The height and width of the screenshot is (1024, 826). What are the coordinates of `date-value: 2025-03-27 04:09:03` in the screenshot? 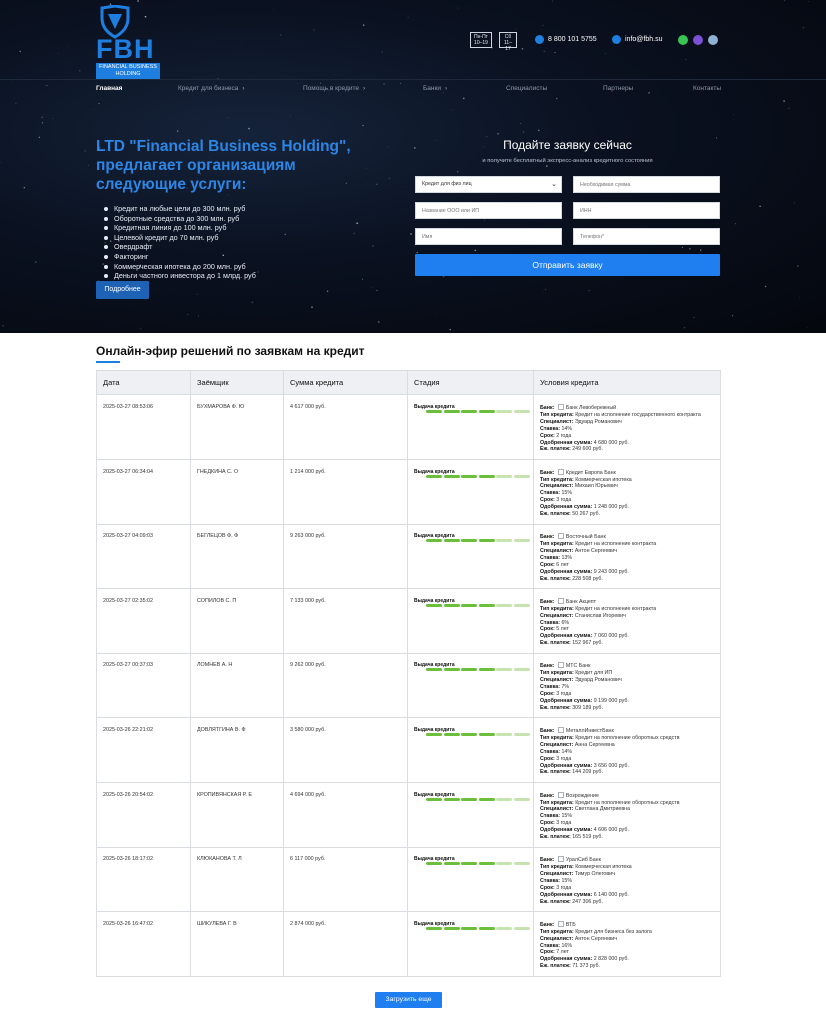 It's located at (128, 536).